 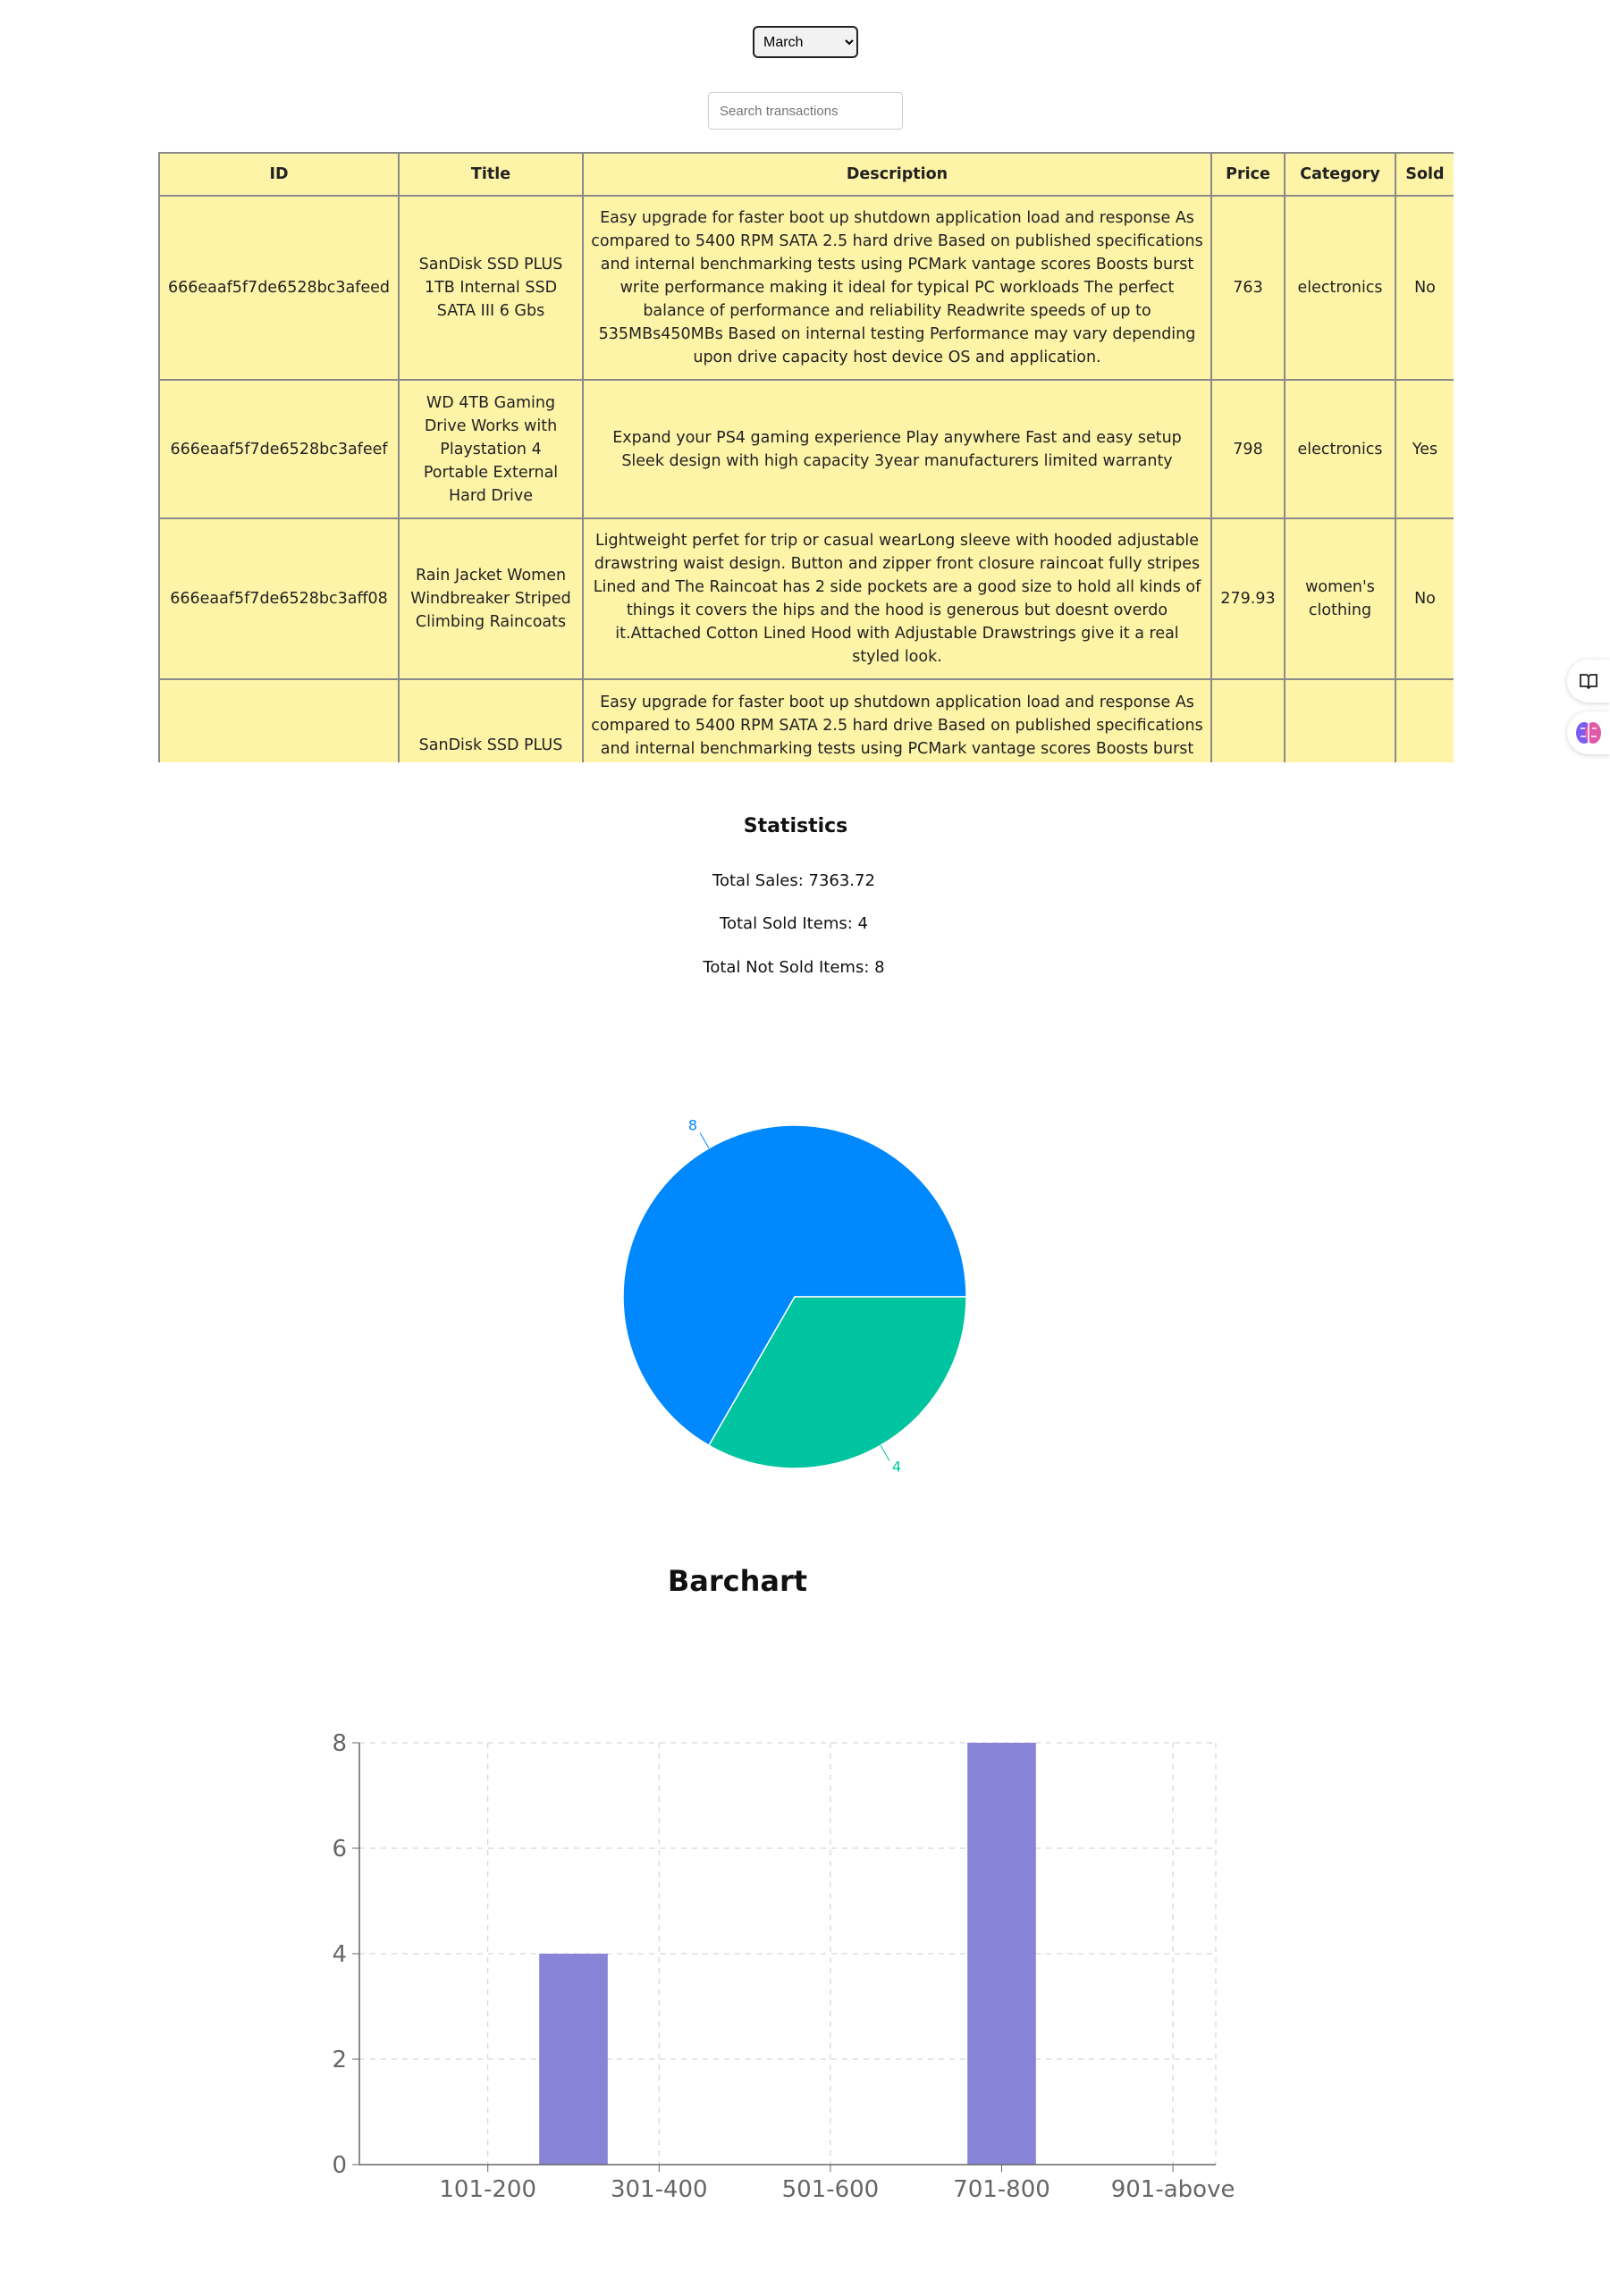 What do you see at coordinates (692, 1124) in the screenshot?
I see `pie-slice-label: 8` at bounding box center [692, 1124].